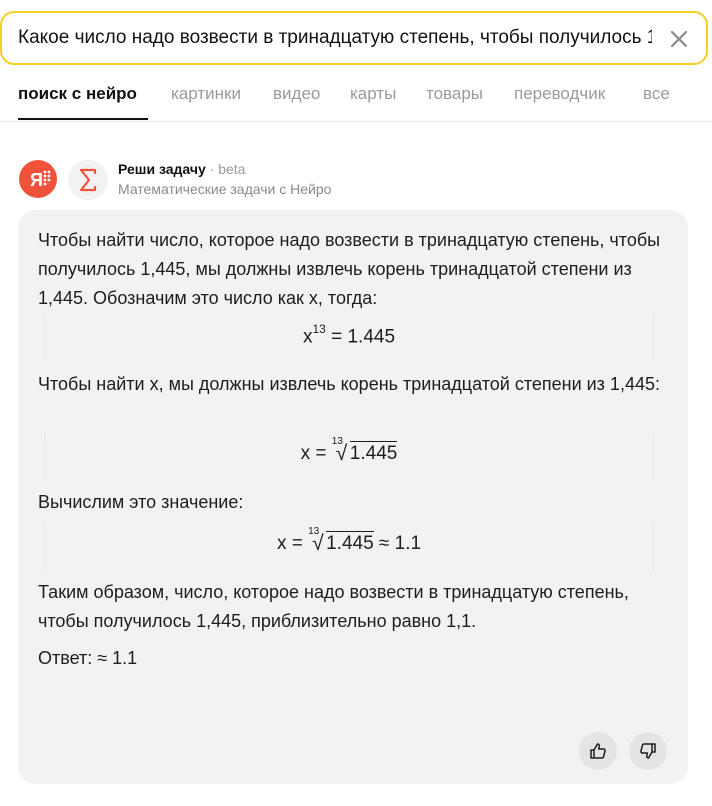  What do you see at coordinates (356, 121) in the screenshot?
I see `divider` at bounding box center [356, 121].